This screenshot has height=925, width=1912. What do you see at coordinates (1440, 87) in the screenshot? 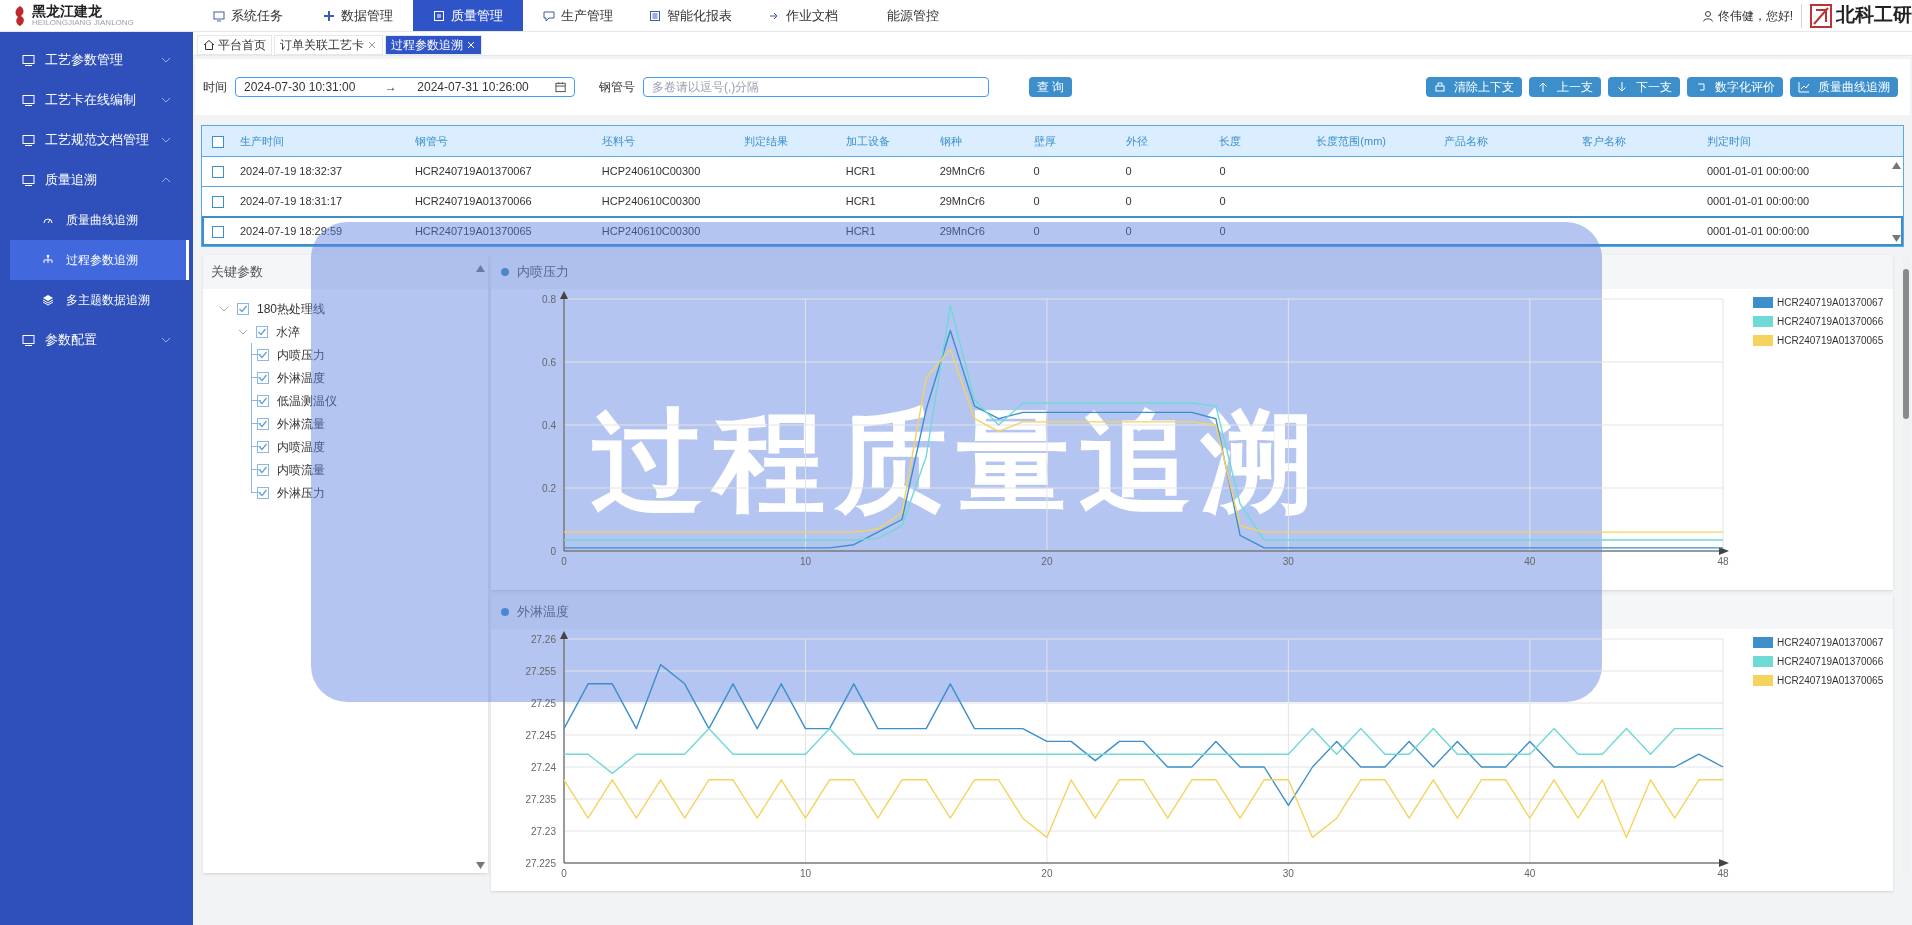
I see `eraser-icon` at bounding box center [1440, 87].